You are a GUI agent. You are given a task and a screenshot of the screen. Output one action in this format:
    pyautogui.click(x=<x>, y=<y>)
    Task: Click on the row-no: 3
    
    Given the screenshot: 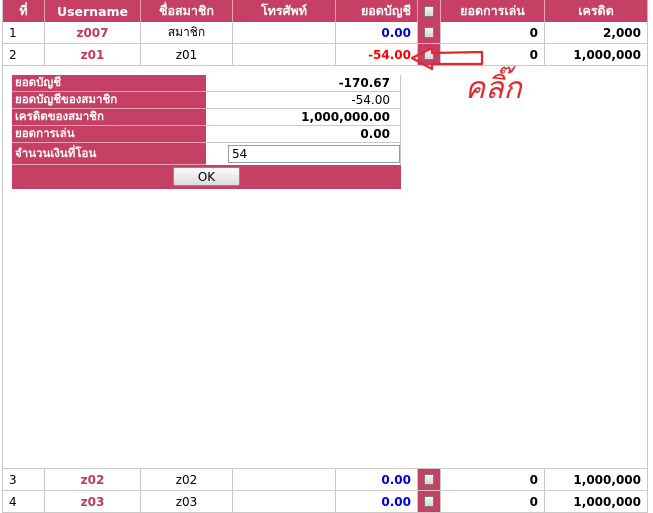 What is the action you would take?
    pyautogui.click(x=23, y=480)
    